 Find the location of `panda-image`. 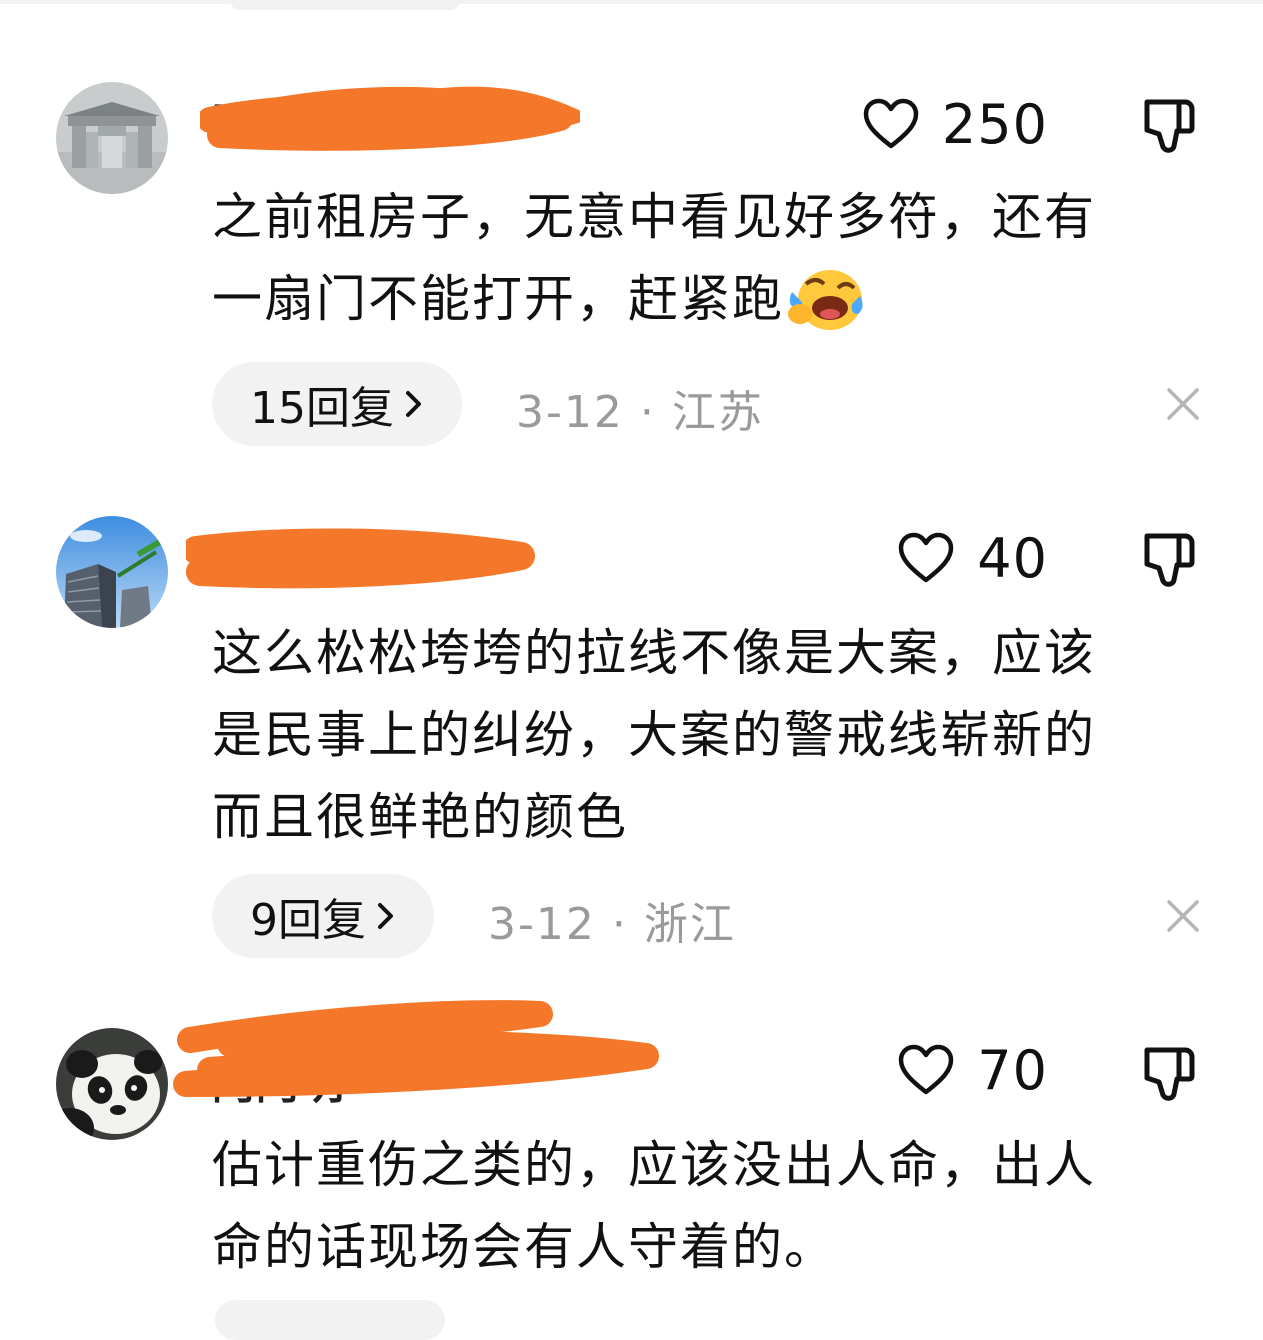

panda-image is located at coordinates (112, 1084).